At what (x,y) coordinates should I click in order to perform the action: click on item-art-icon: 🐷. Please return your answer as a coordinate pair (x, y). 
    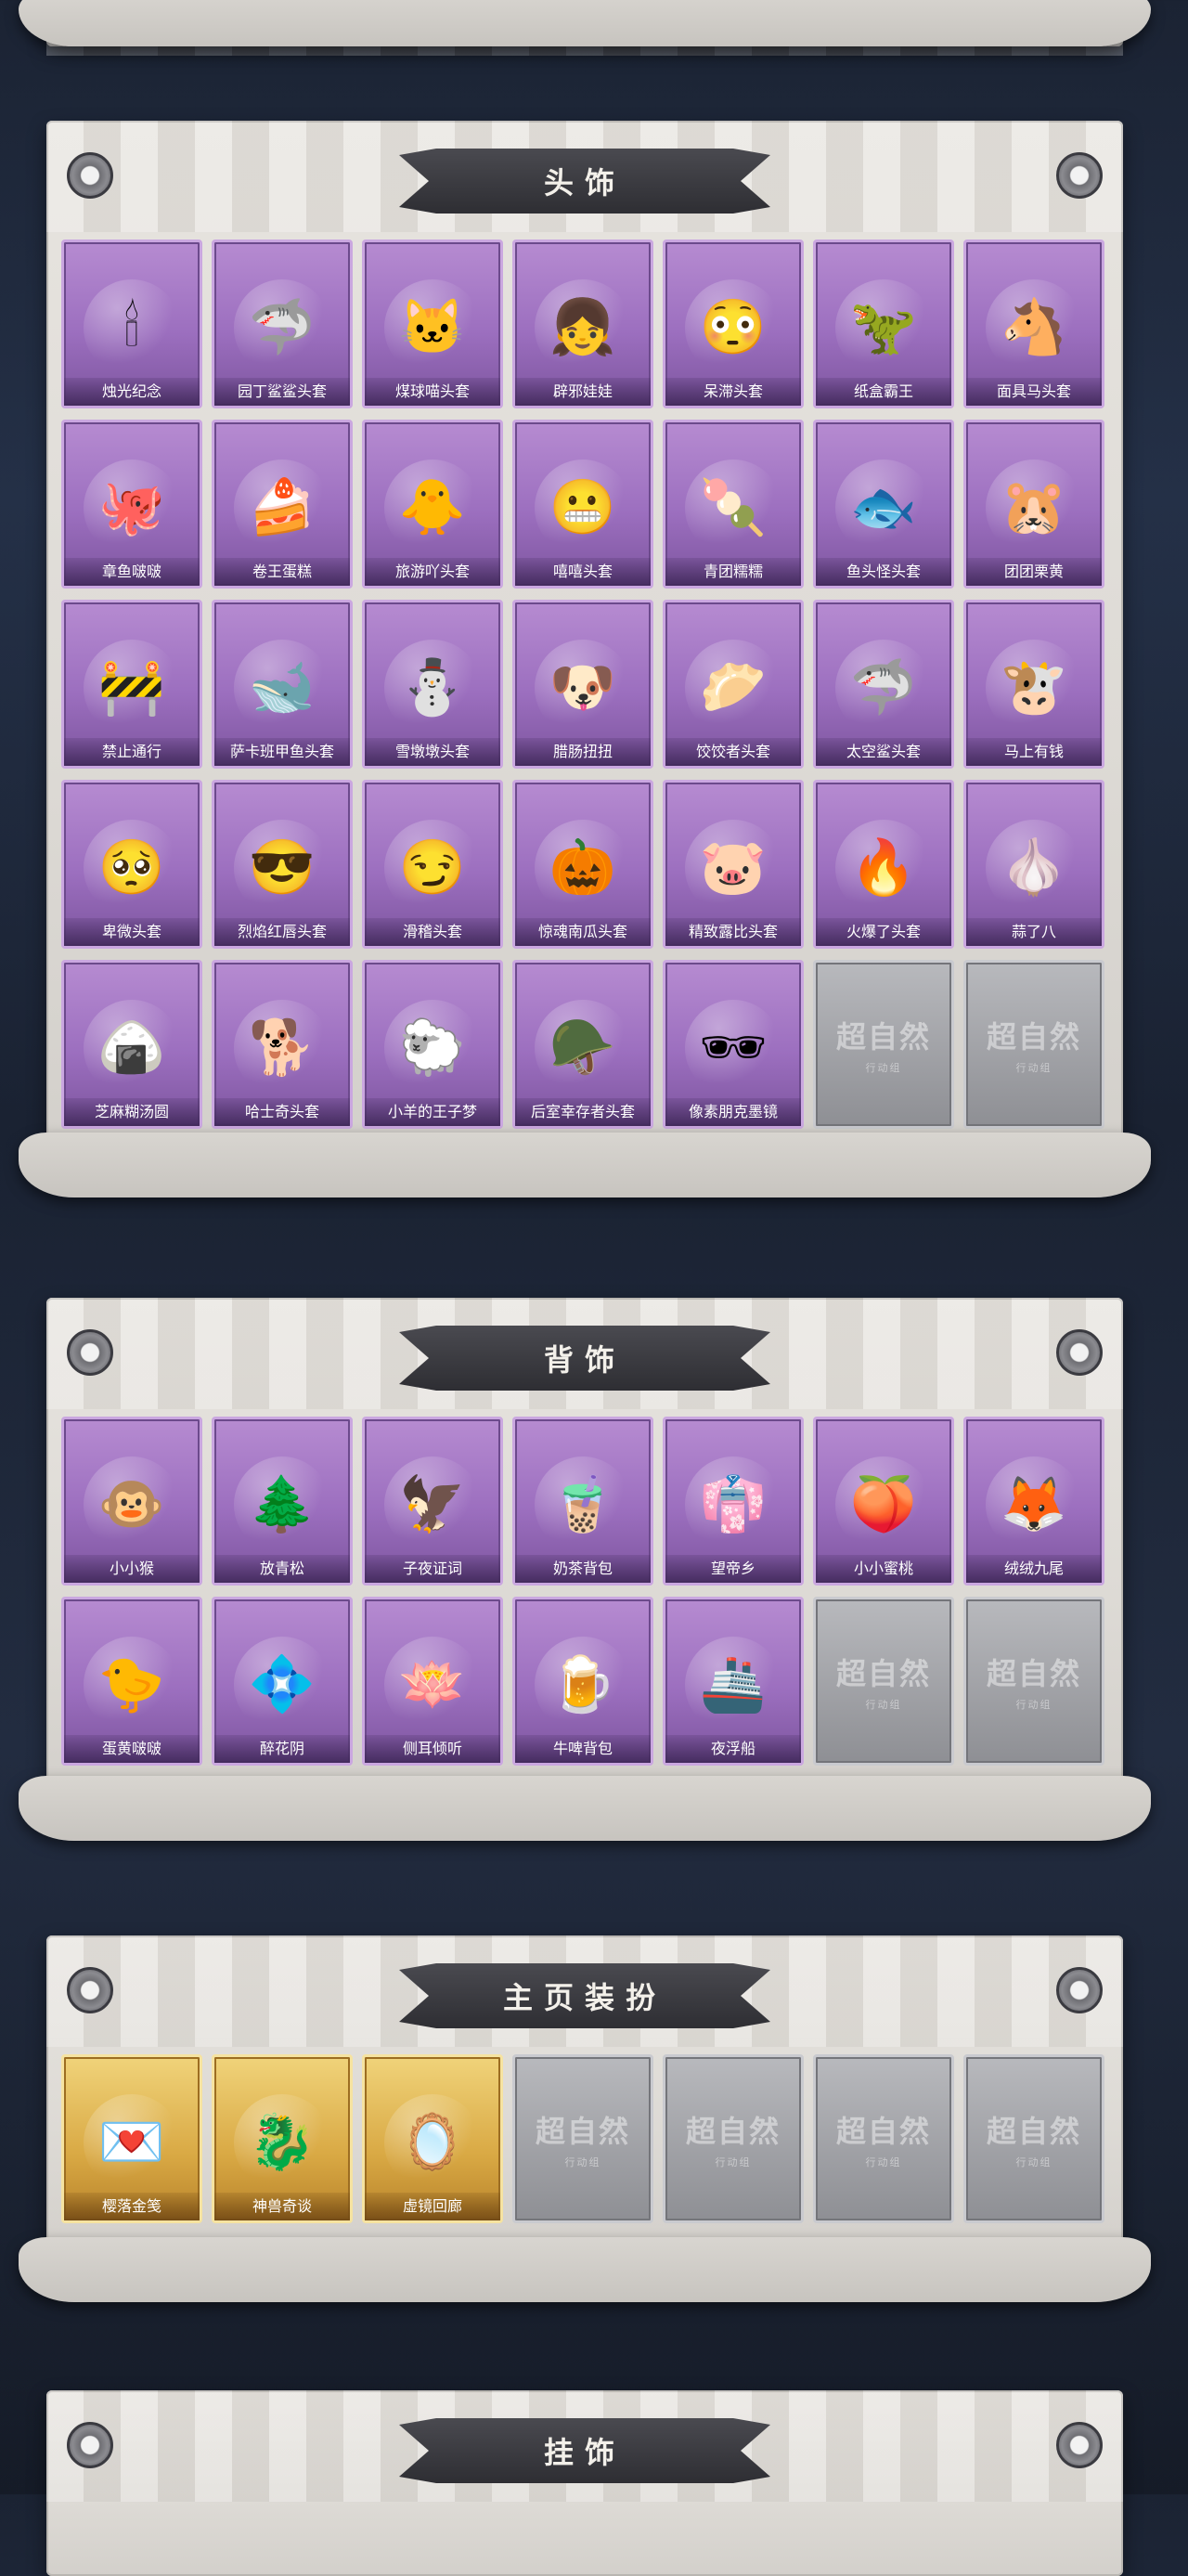
    Looking at the image, I should click on (733, 867).